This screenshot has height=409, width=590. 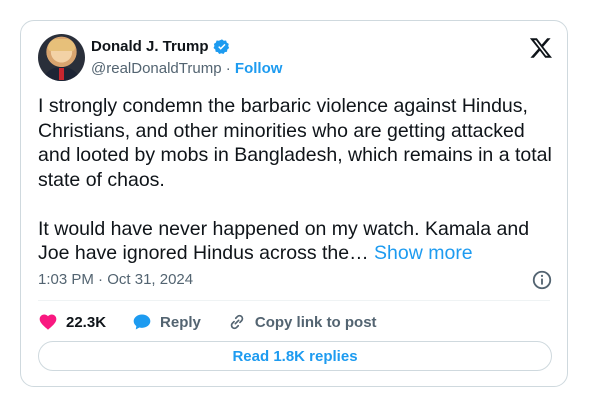 What do you see at coordinates (221, 47) in the screenshot?
I see `verified-badge-icon` at bounding box center [221, 47].